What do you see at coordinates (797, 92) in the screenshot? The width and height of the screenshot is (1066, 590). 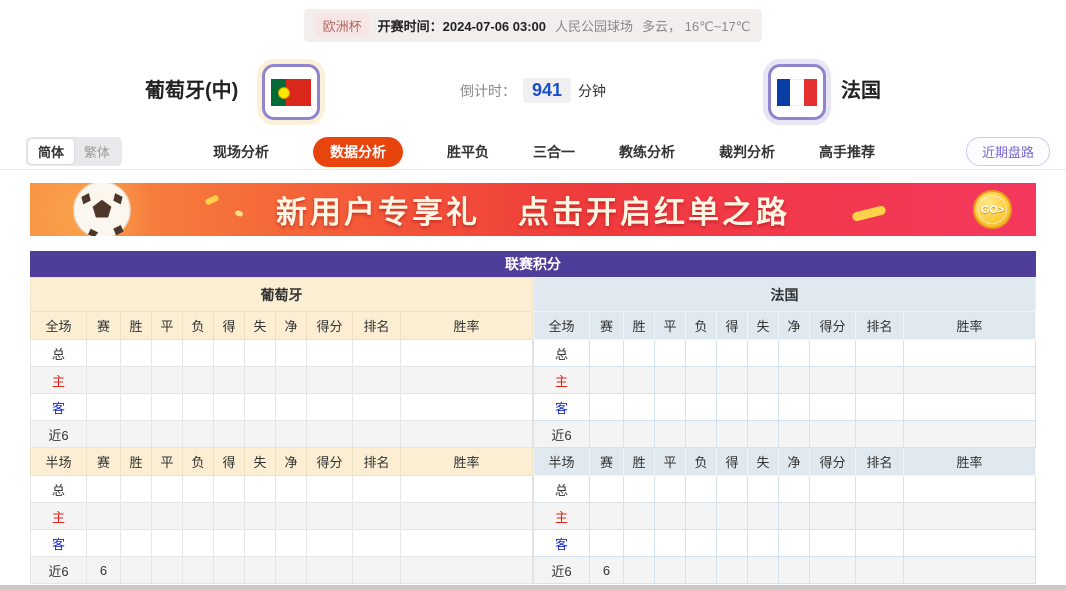 I see `france-flag-icon` at bounding box center [797, 92].